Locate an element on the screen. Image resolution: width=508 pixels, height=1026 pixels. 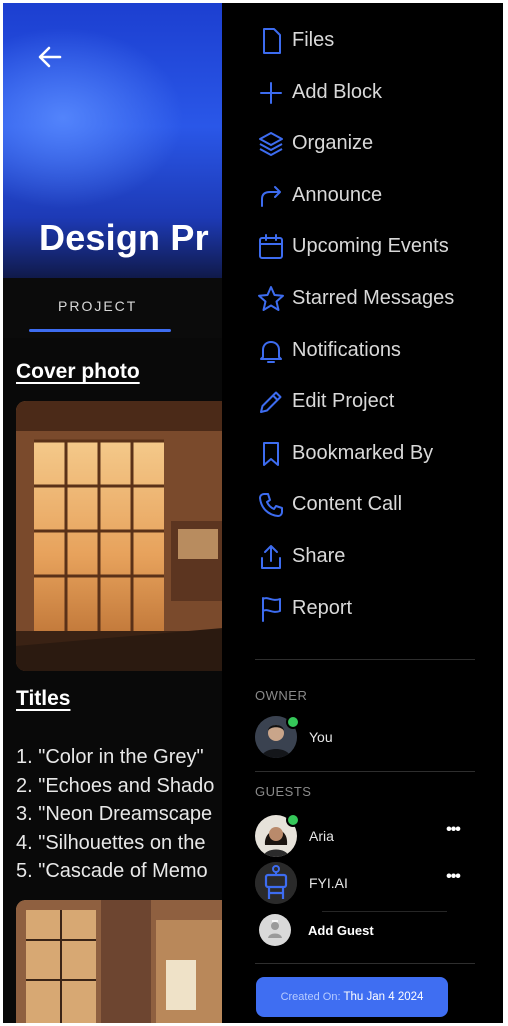
menu-label: Share is located at coordinates (319, 555).